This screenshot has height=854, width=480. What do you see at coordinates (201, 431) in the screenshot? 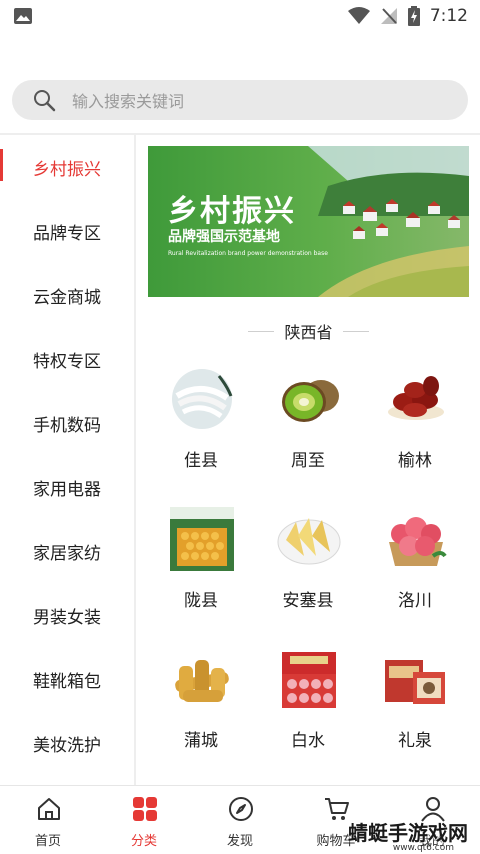
I see `product-item-jiaxian: 佳县` at bounding box center [201, 431].